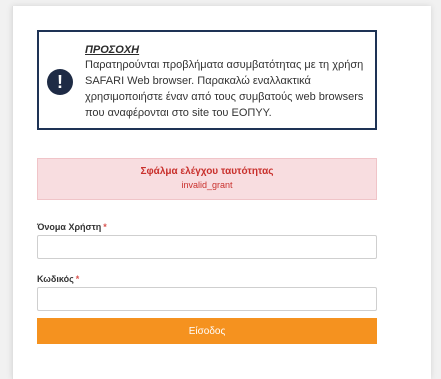 This screenshot has width=441, height=379. I want to click on password-label-text: Κωδικός, so click(55, 279).